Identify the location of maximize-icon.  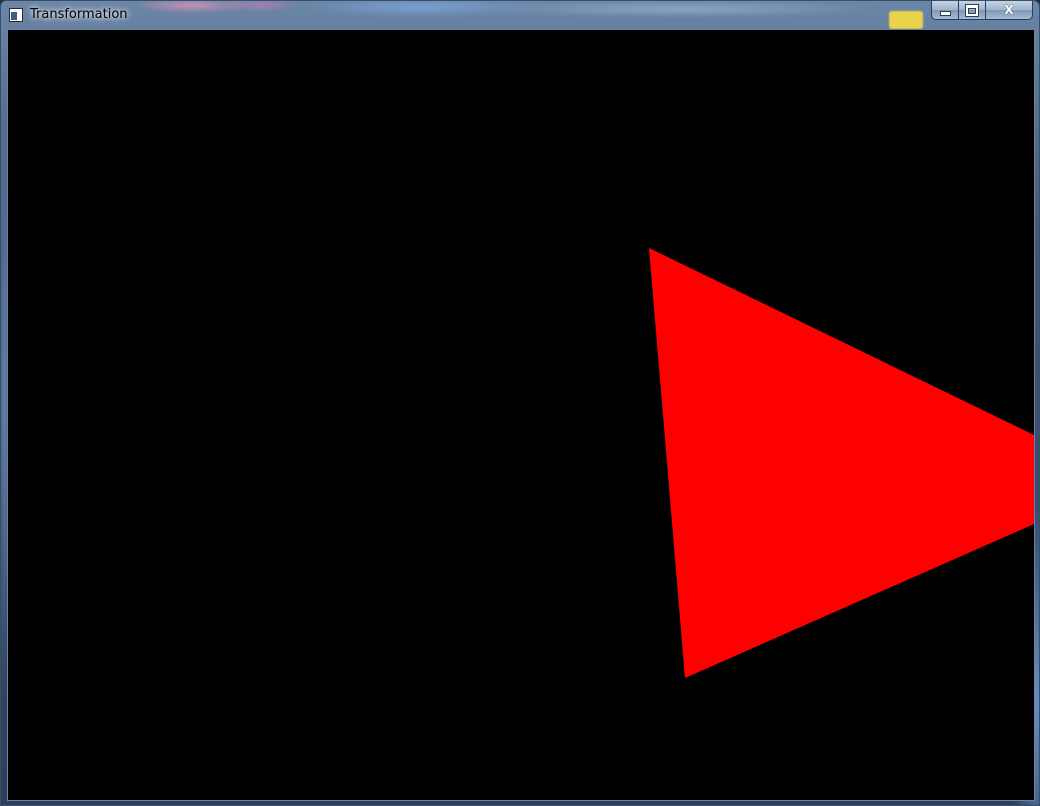
(972, 10).